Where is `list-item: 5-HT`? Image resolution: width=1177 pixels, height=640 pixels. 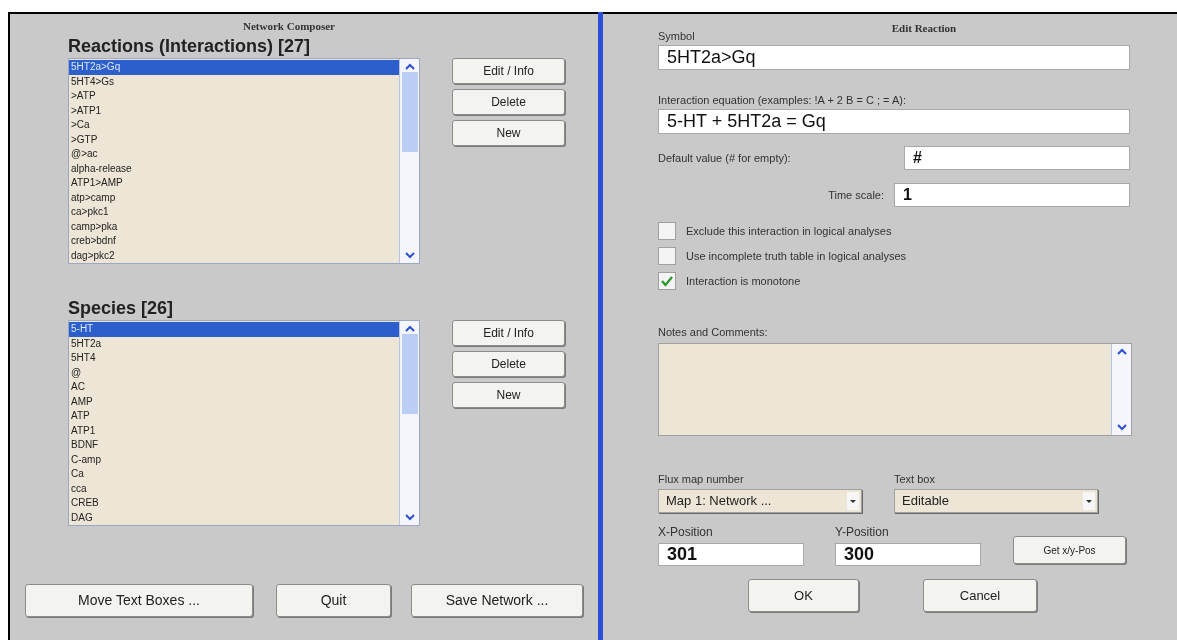 list-item: 5-HT is located at coordinates (234, 329).